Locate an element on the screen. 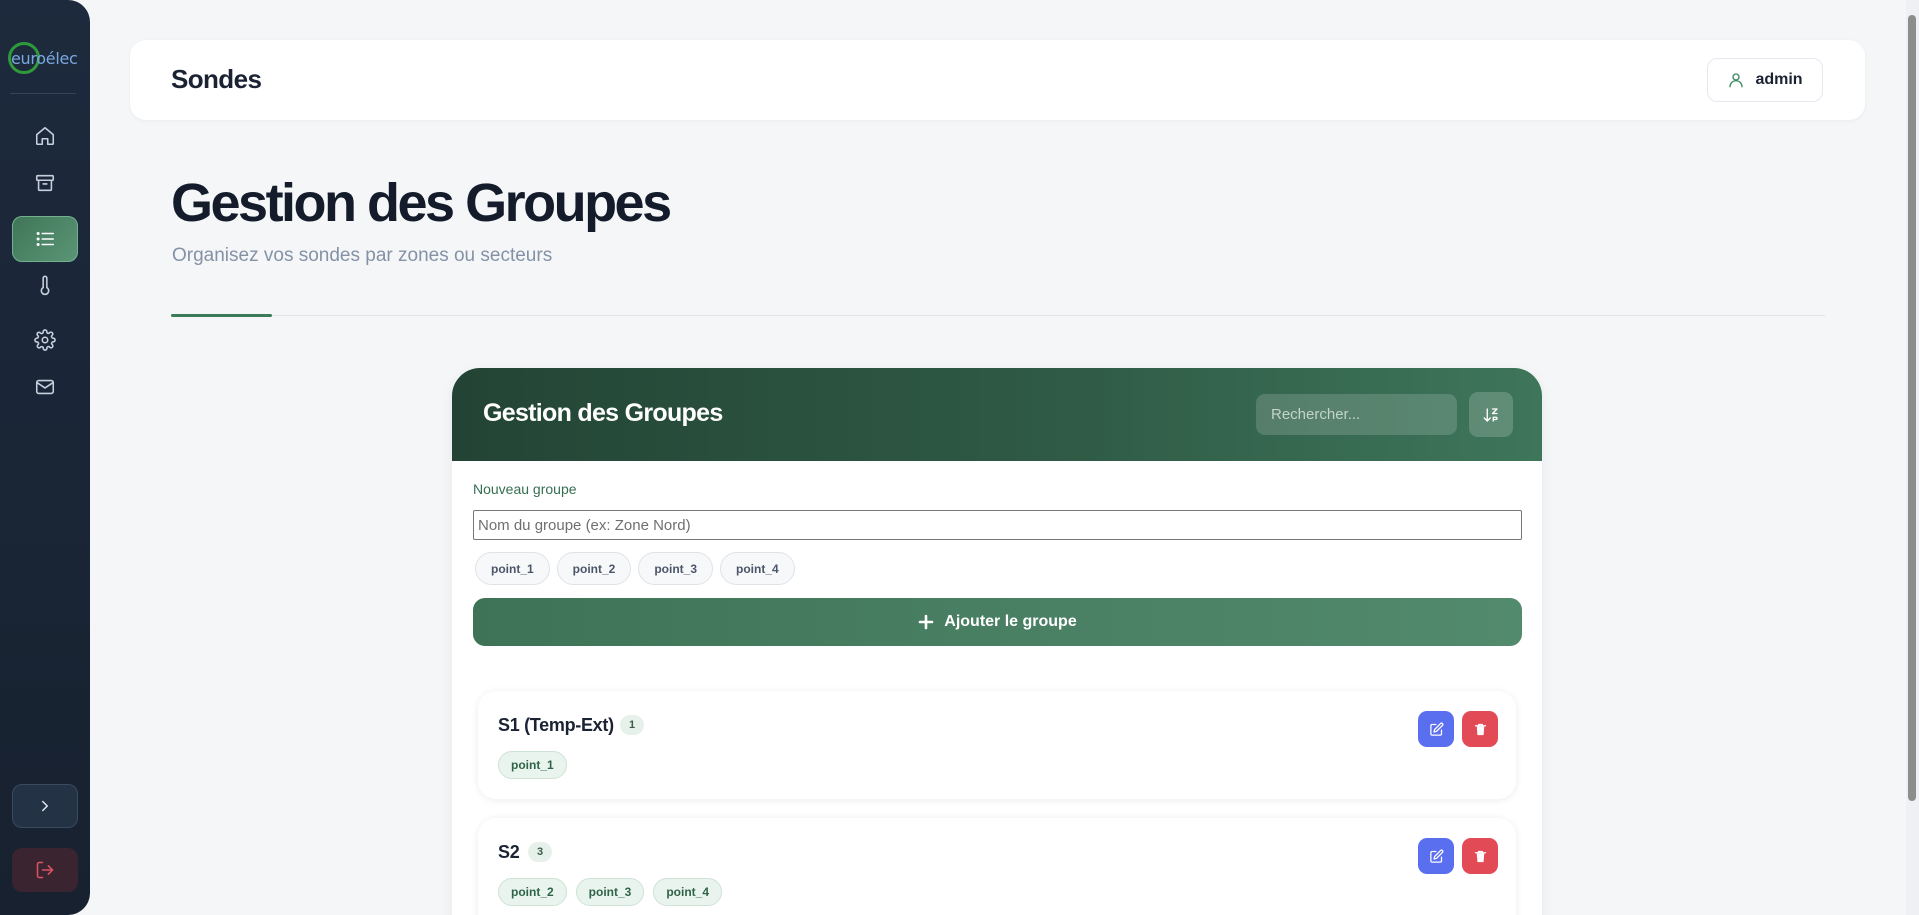  group-name: S2 is located at coordinates (509, 852).